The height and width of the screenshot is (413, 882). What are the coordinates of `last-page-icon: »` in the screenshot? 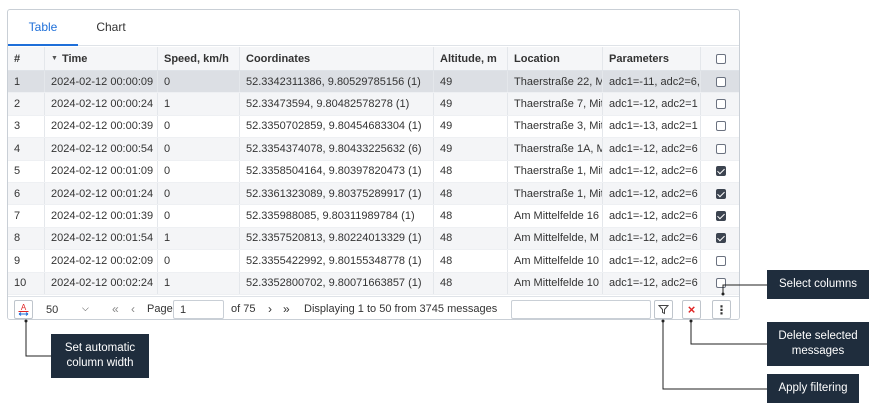 It's located at (286, 309).